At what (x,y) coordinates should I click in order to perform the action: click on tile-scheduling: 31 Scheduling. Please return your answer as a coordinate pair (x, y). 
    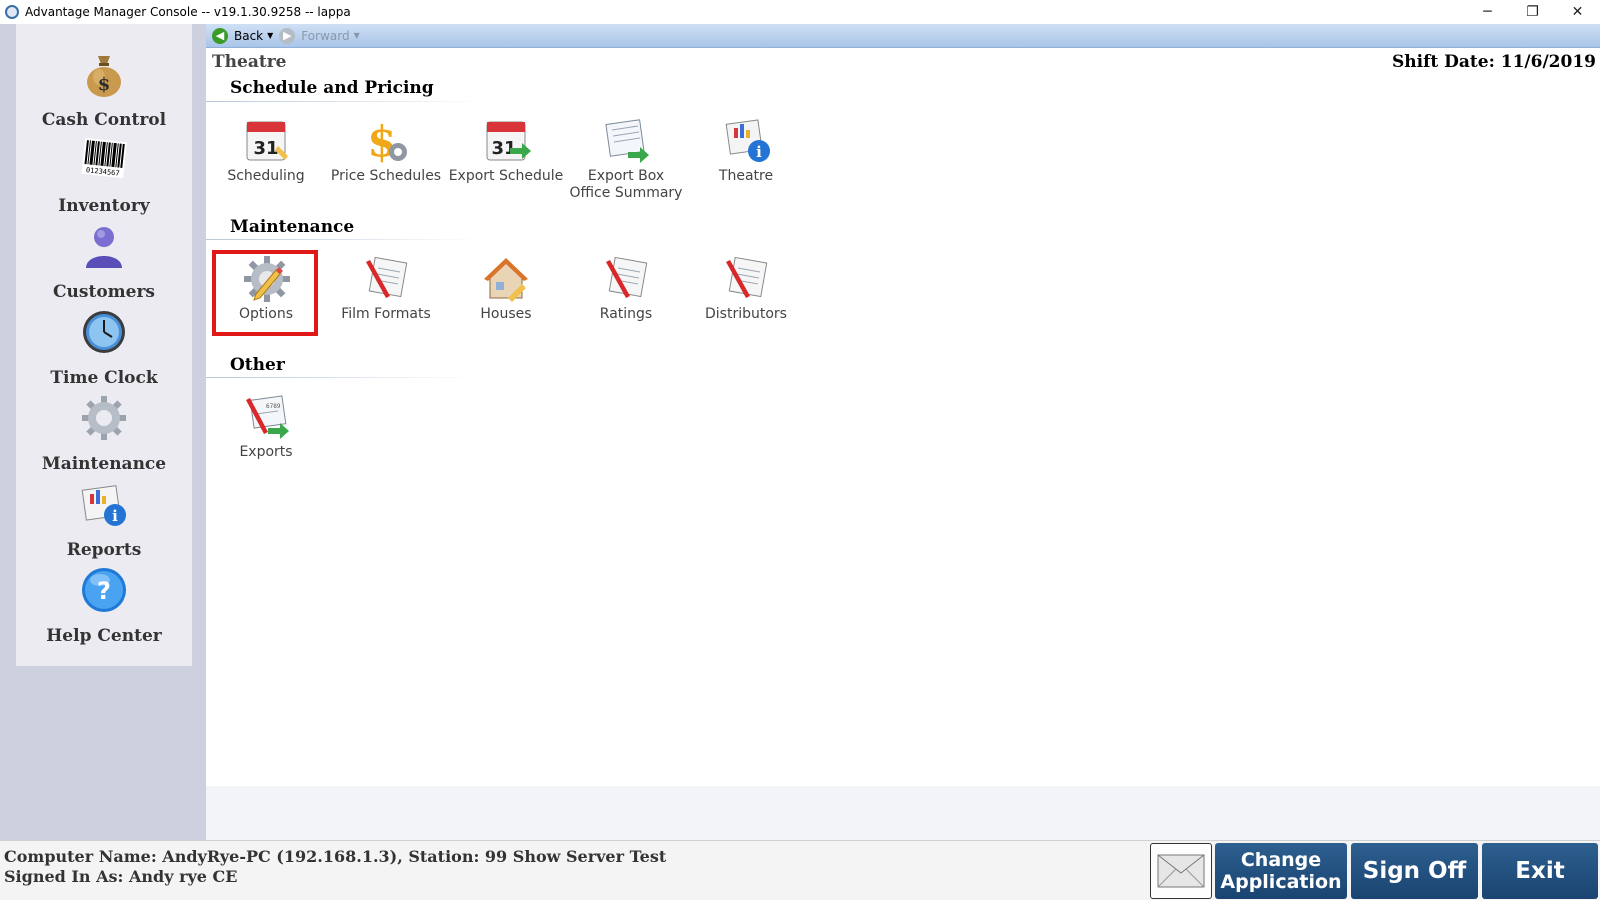
    Looking at the image, I should click on (266, 161).